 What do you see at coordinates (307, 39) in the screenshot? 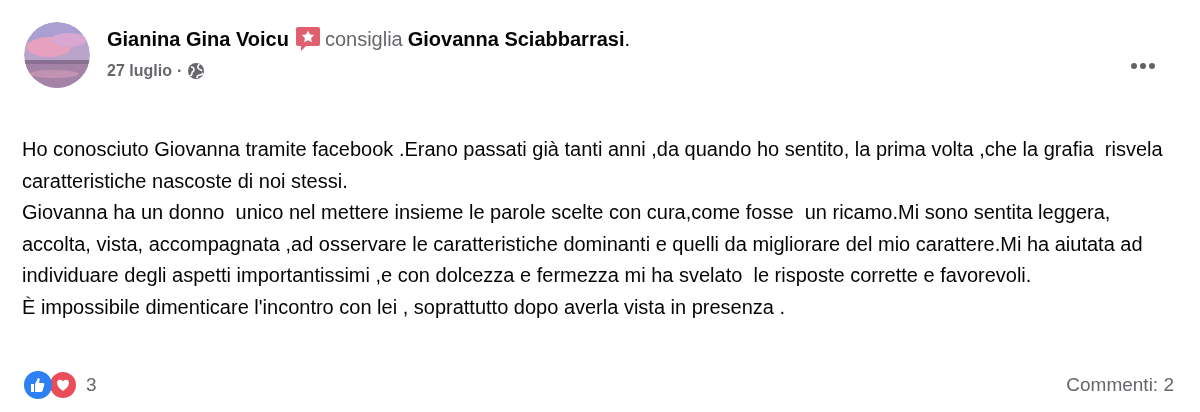
I see `recommendation-icon` at bounding box center [307, 39].